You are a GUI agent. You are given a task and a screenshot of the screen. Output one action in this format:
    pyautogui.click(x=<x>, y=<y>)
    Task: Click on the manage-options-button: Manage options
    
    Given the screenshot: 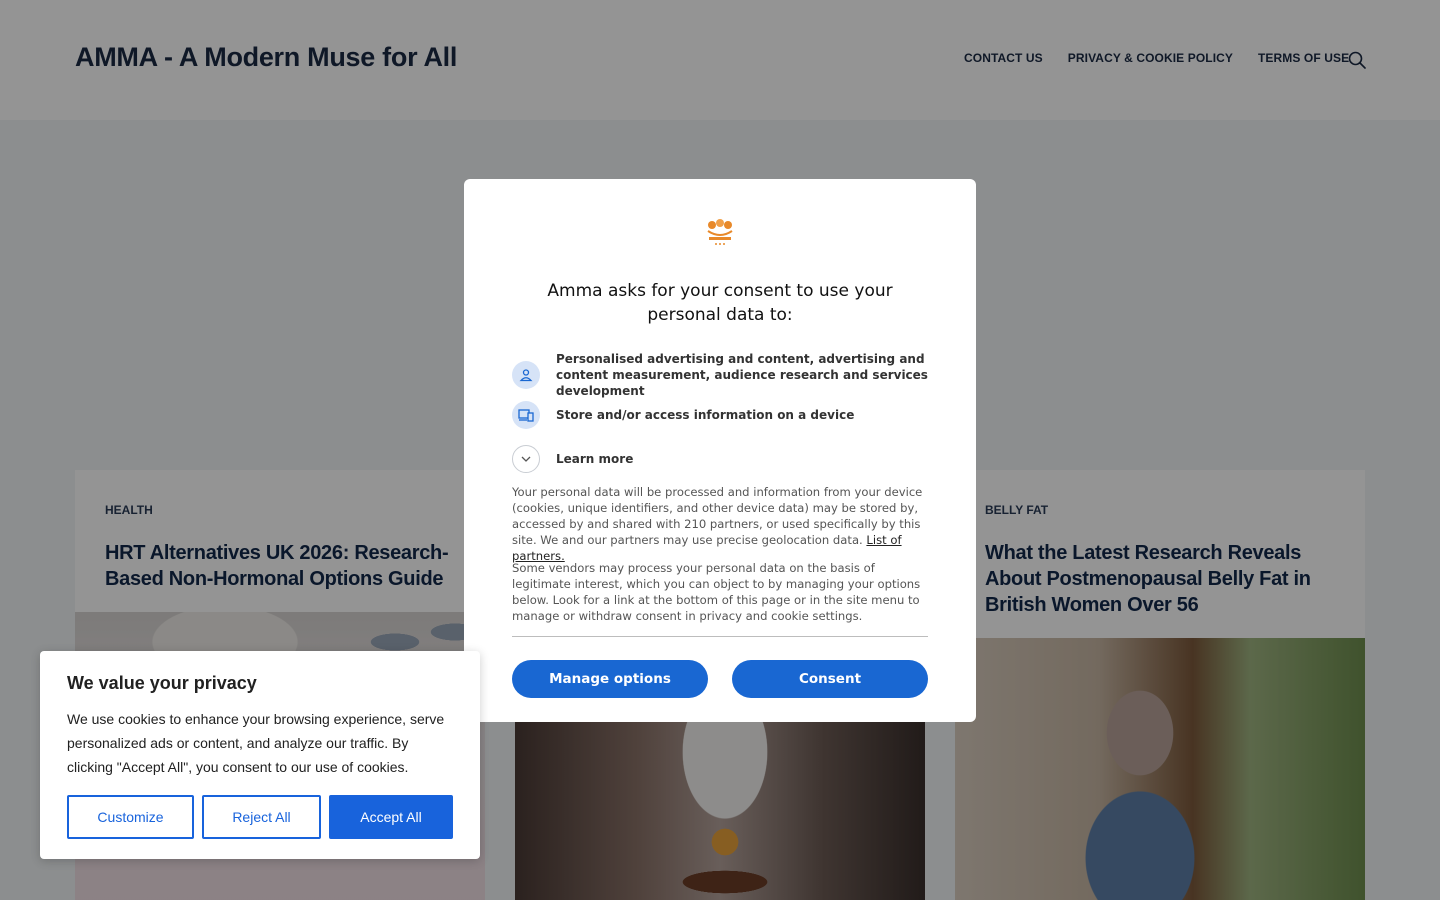 What is the action you would take?
    pyautogui.click(x=610, y=679)
    